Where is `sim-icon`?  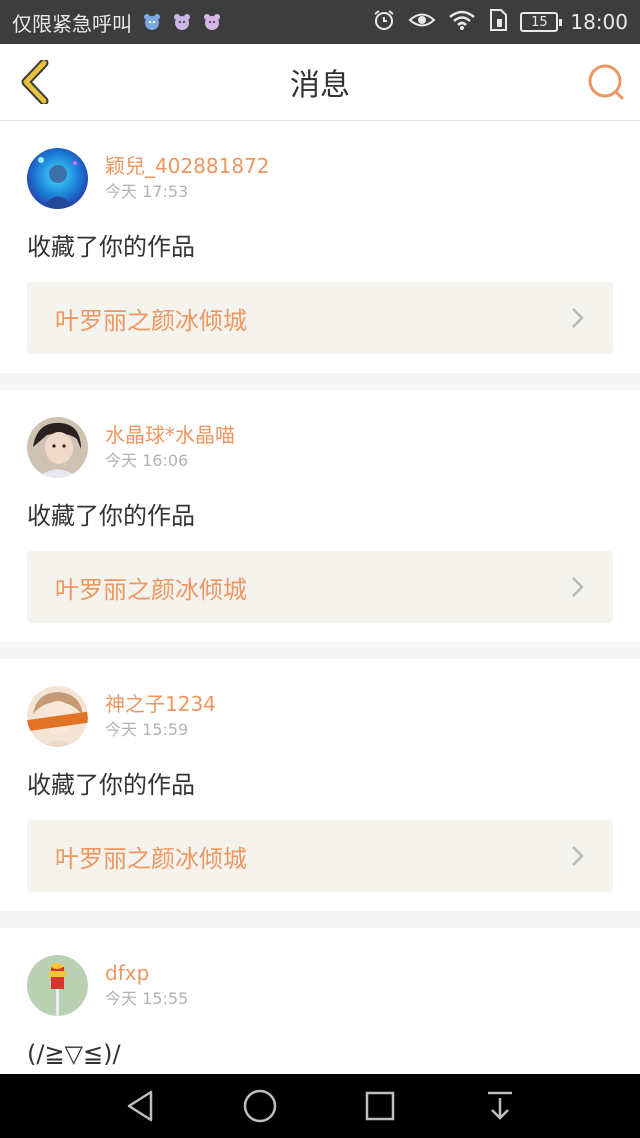
sim-icon is located at coordinates (498, 22).